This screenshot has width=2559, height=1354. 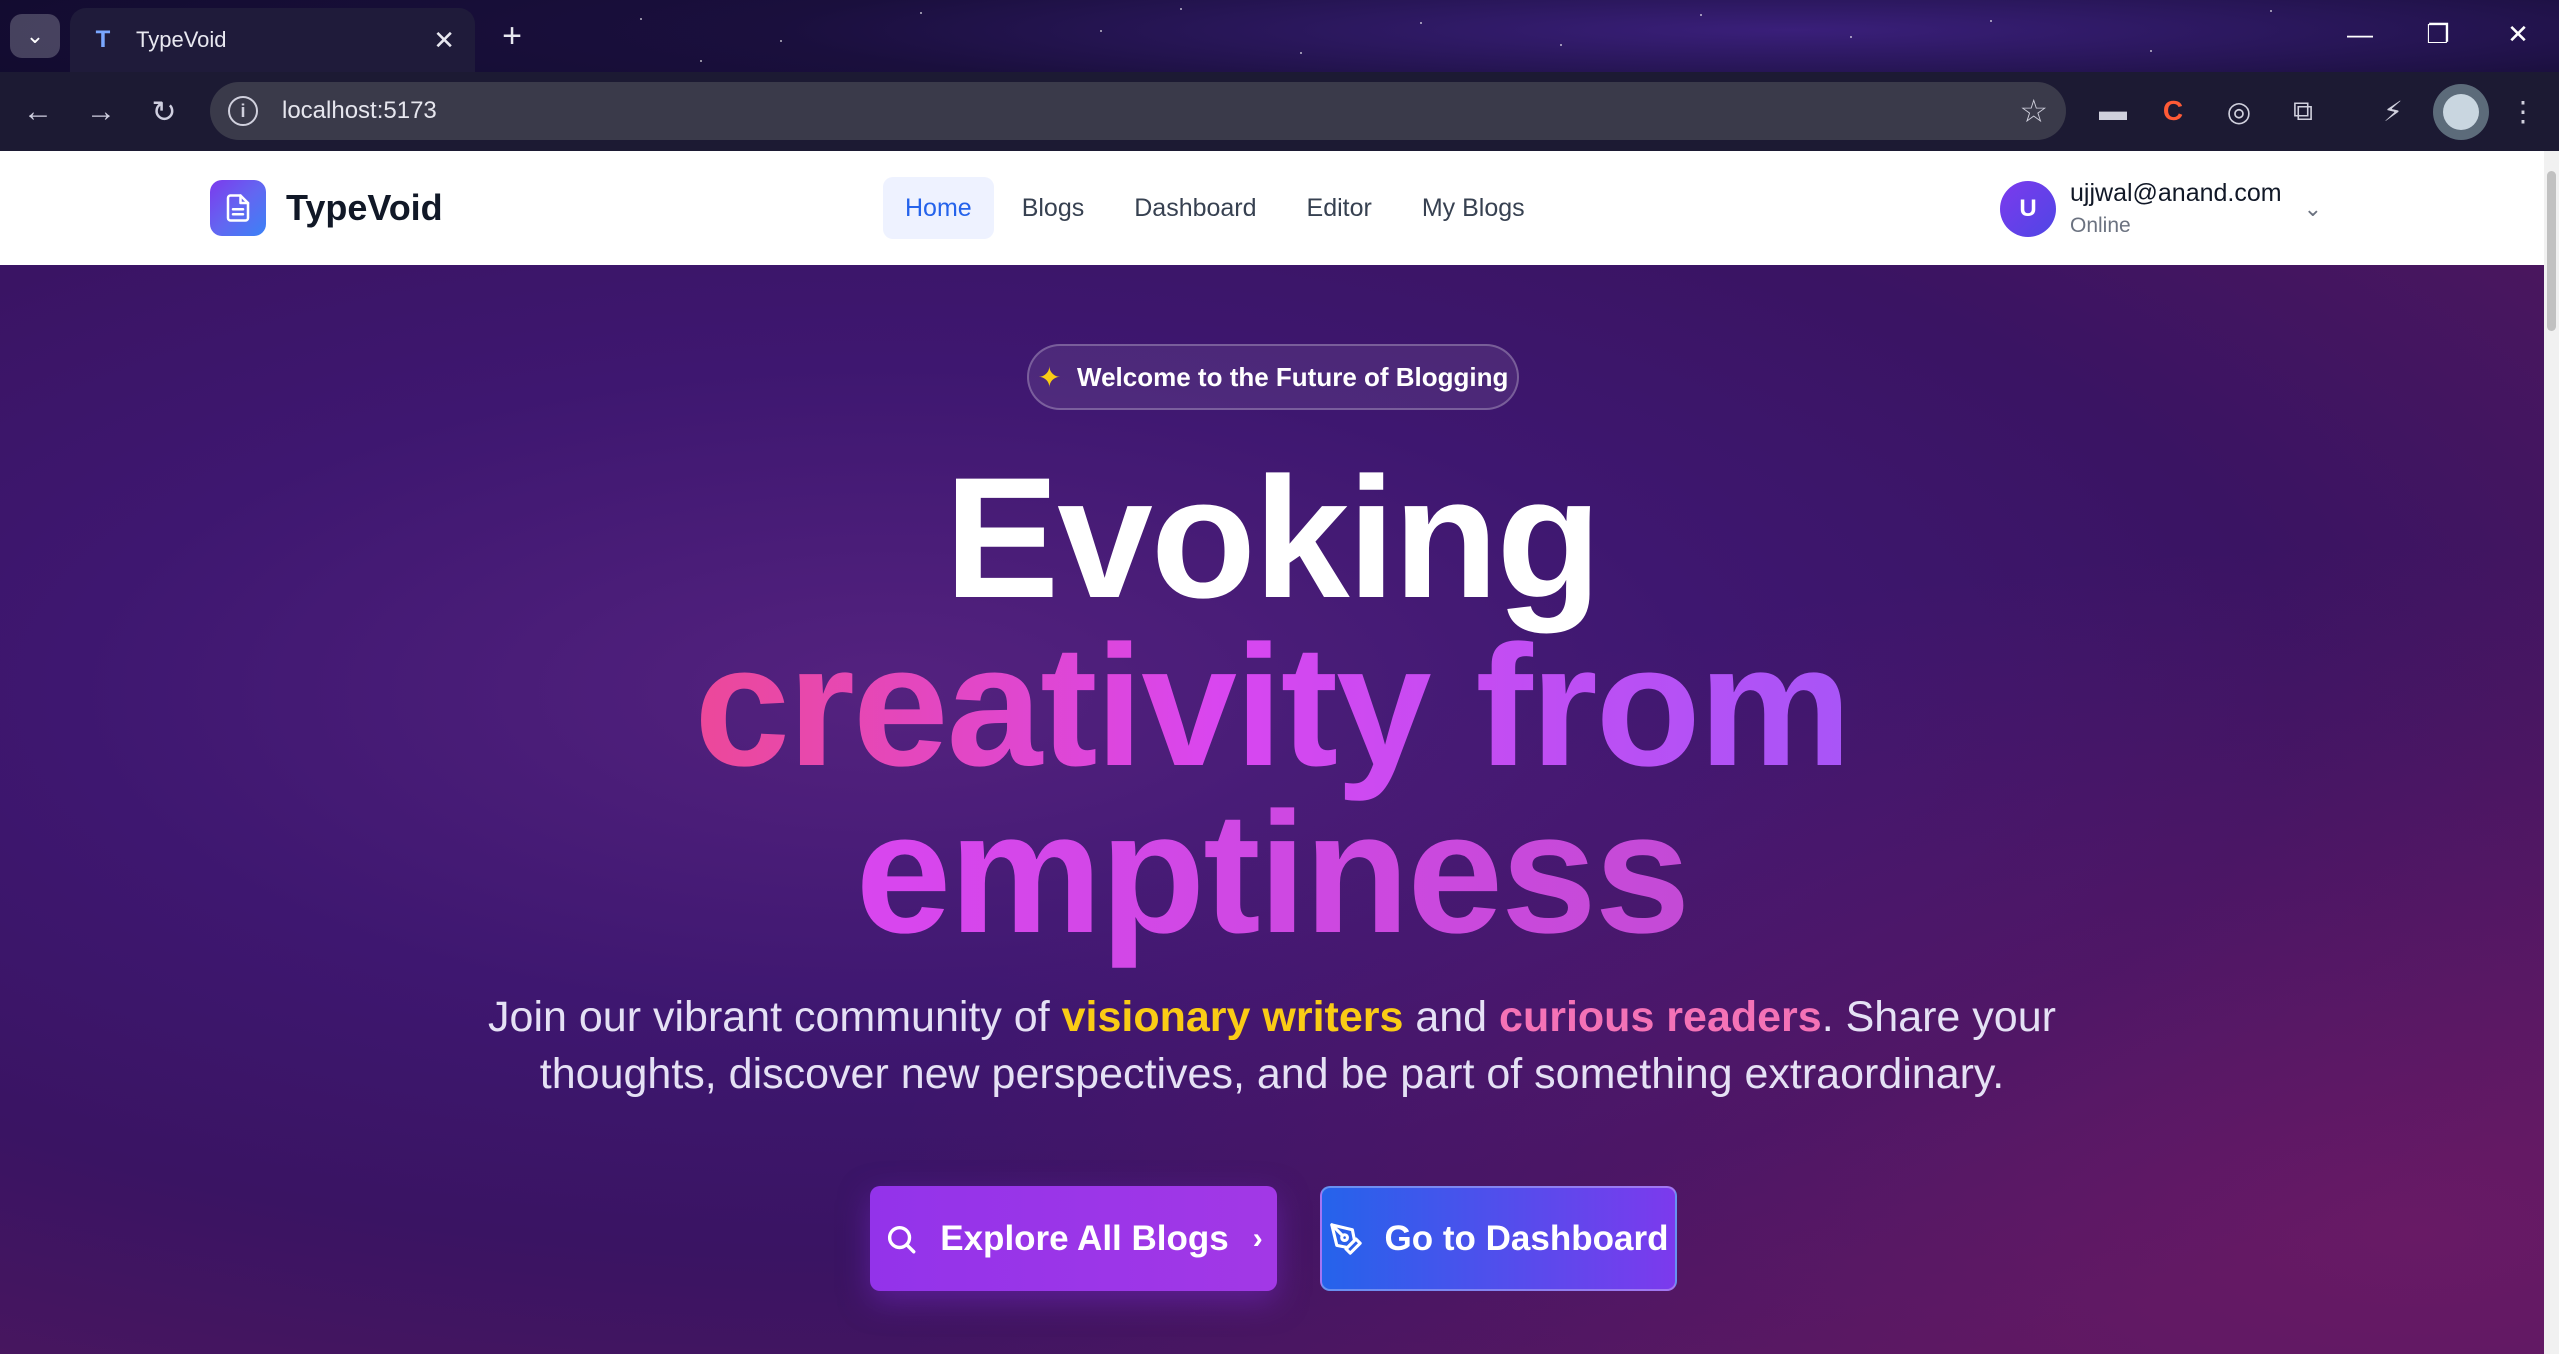 What do you see at coordinates (2161, 208) in the screenshot?
I see `user-menu: U ujjwal@anand.com Online ⌄` at bounding box center [2161, 208].